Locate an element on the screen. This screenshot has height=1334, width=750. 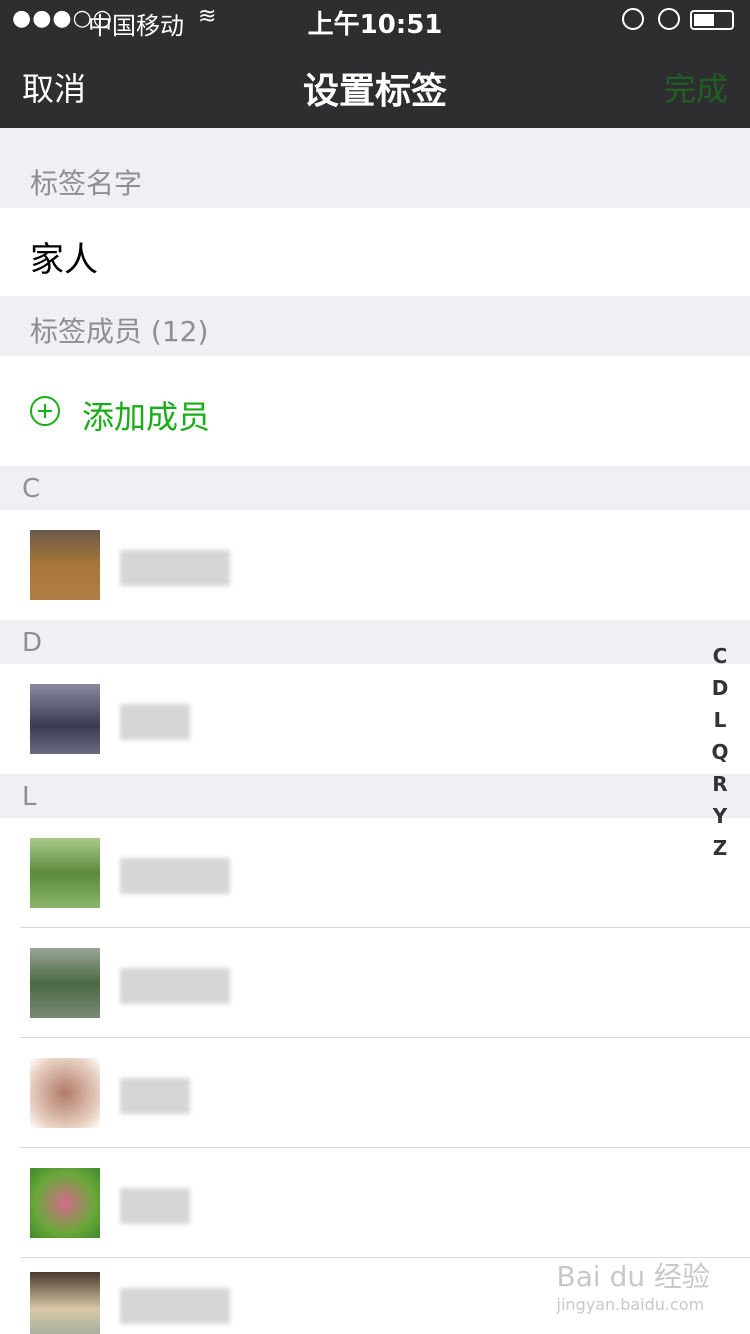
done-button: 完成 is located at coordinates (696, 87).